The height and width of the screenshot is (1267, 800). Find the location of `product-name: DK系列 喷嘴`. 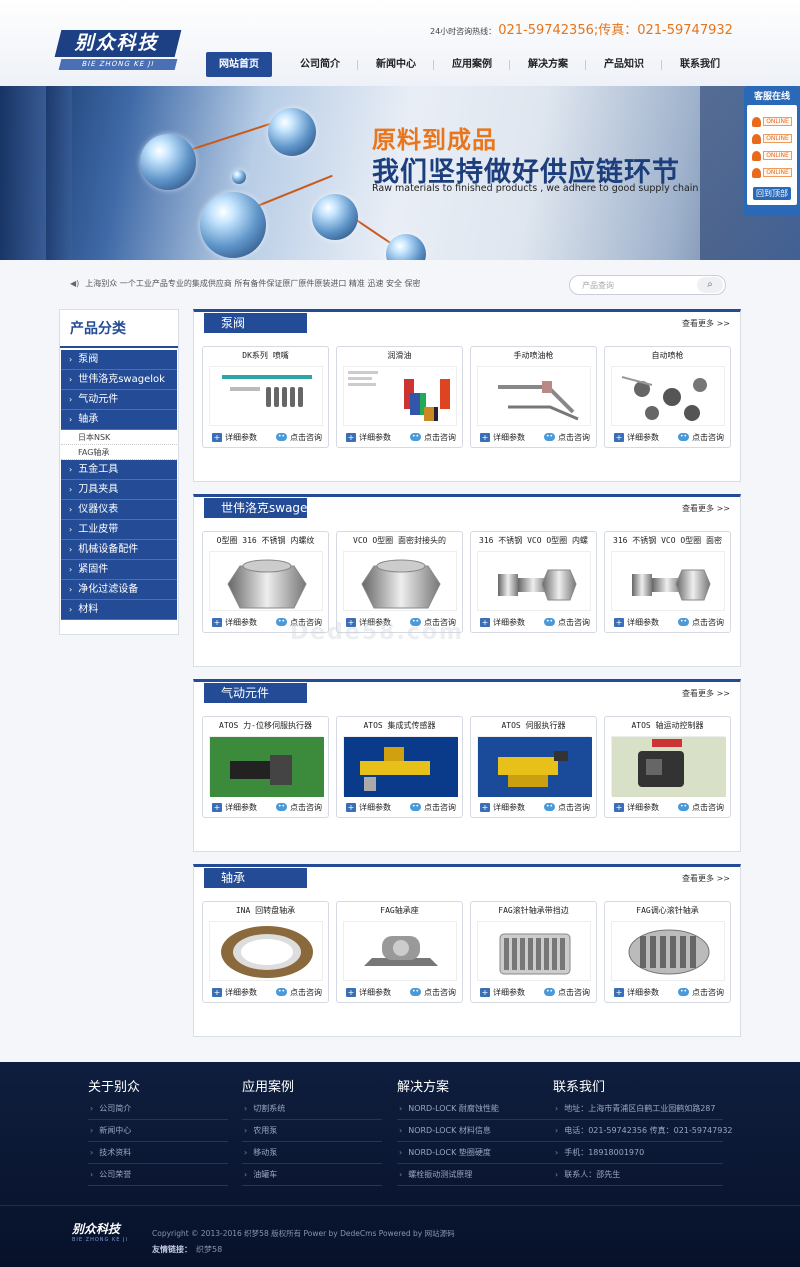

product-name: DK系列 喷嘴 is located at coordinates (265, 356).